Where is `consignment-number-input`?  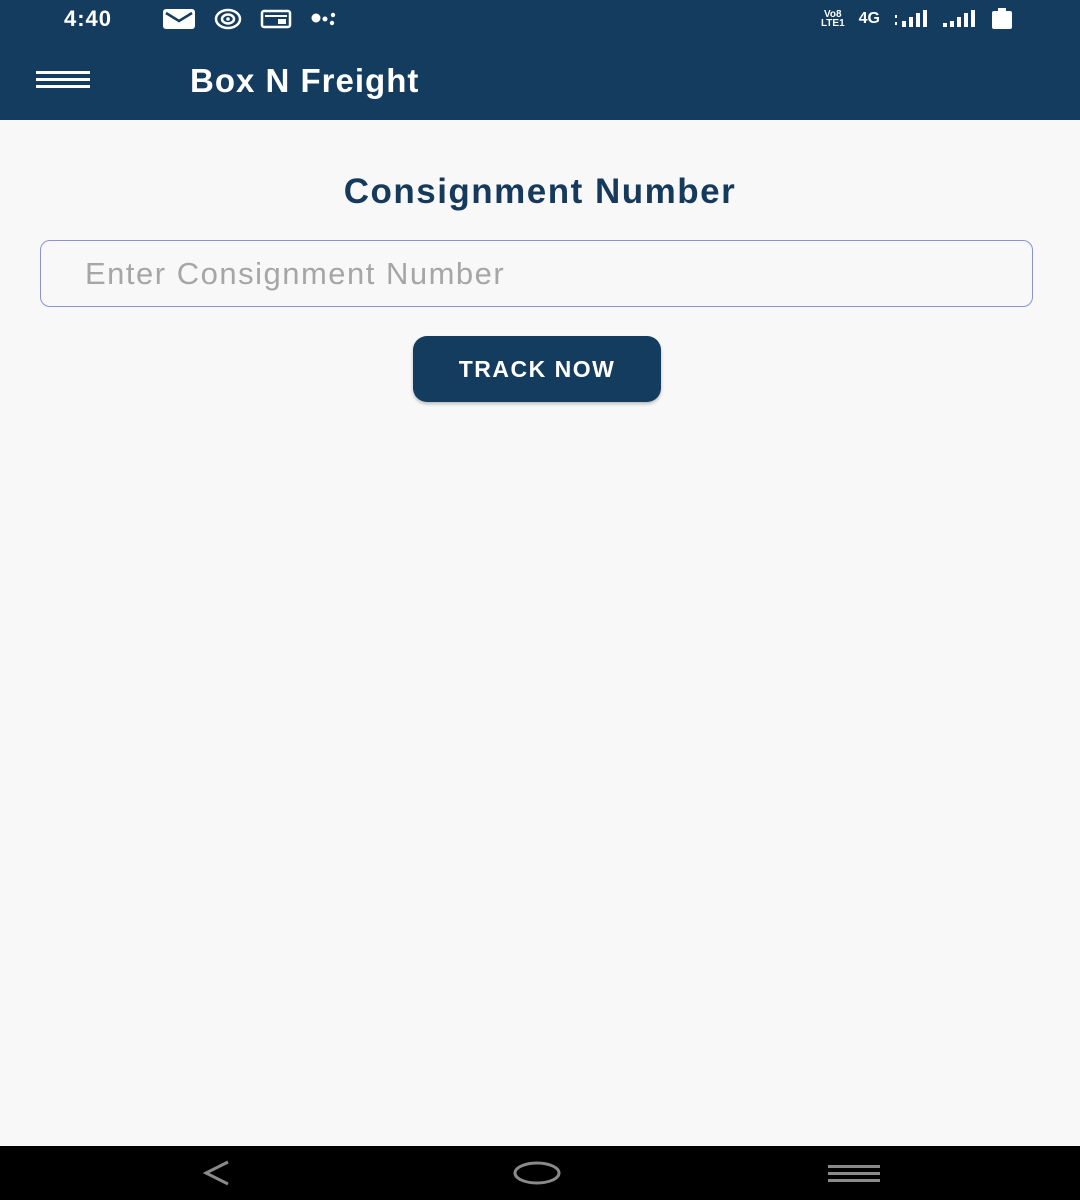
consignment-number-input is located at coordinates (536, 273).